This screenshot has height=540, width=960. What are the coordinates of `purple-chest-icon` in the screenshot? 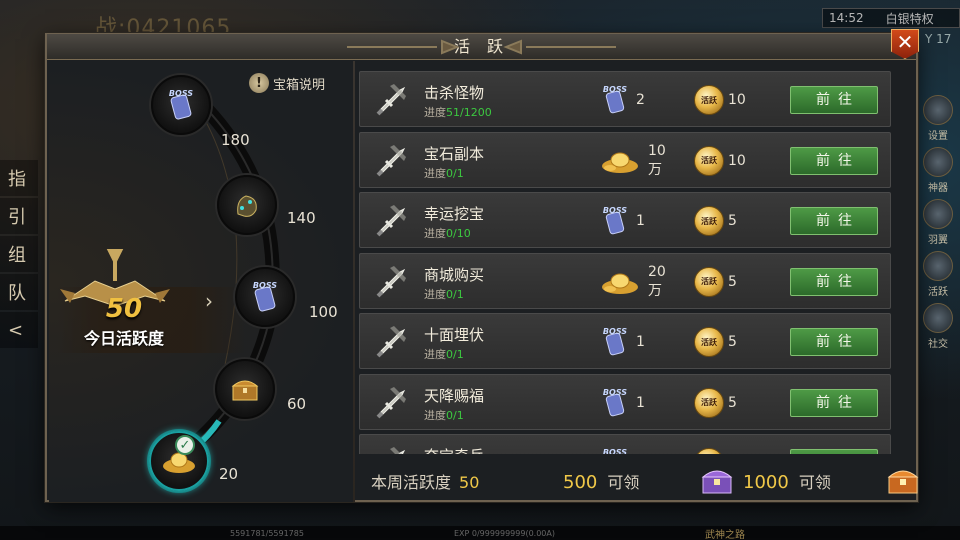 It's located at (717, 479).